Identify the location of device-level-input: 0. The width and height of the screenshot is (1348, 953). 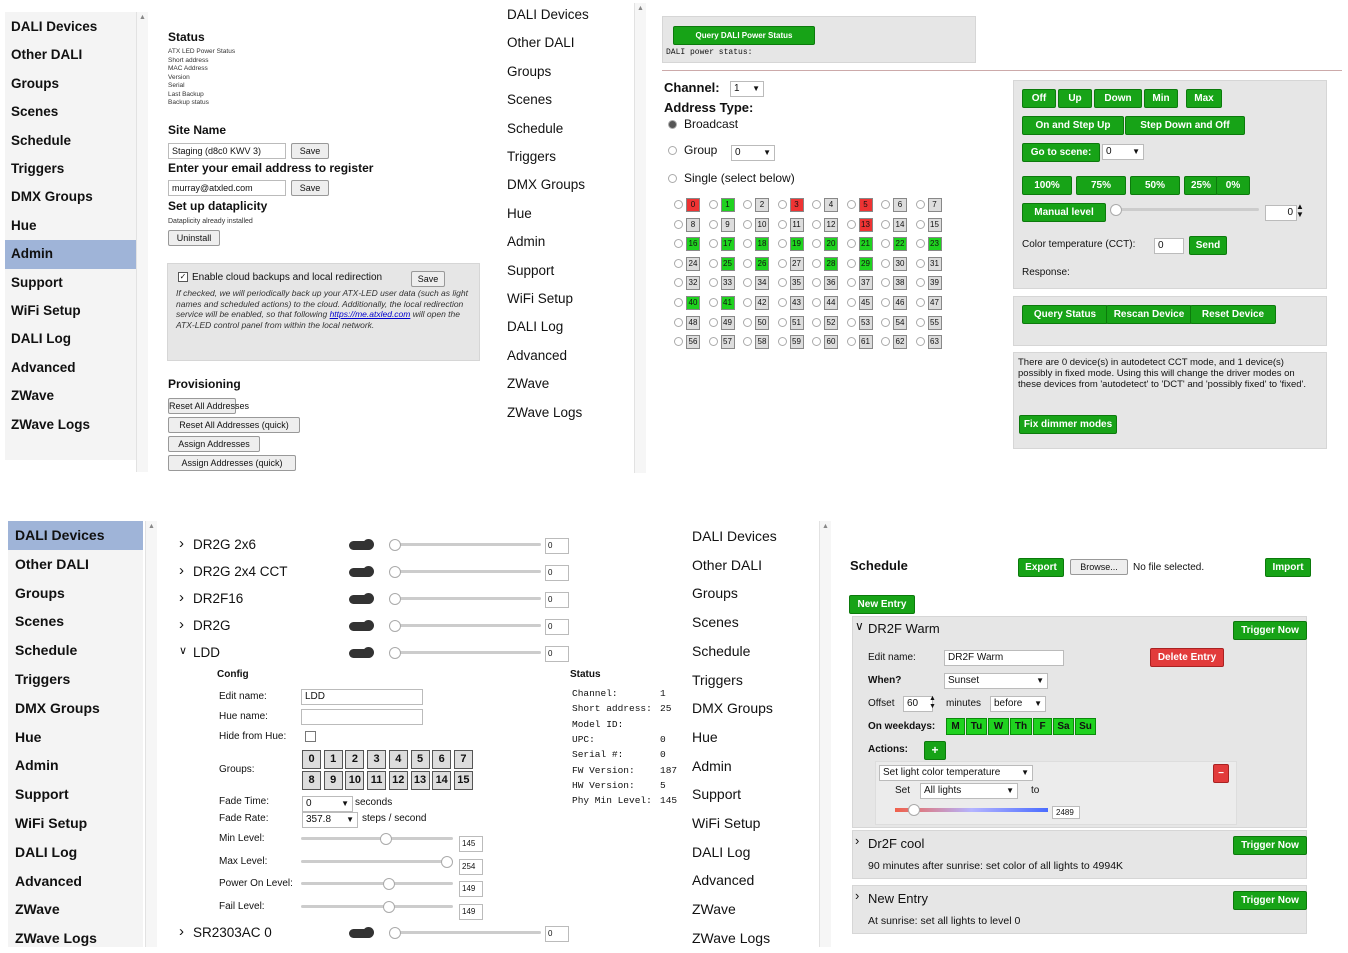
(557, 627).